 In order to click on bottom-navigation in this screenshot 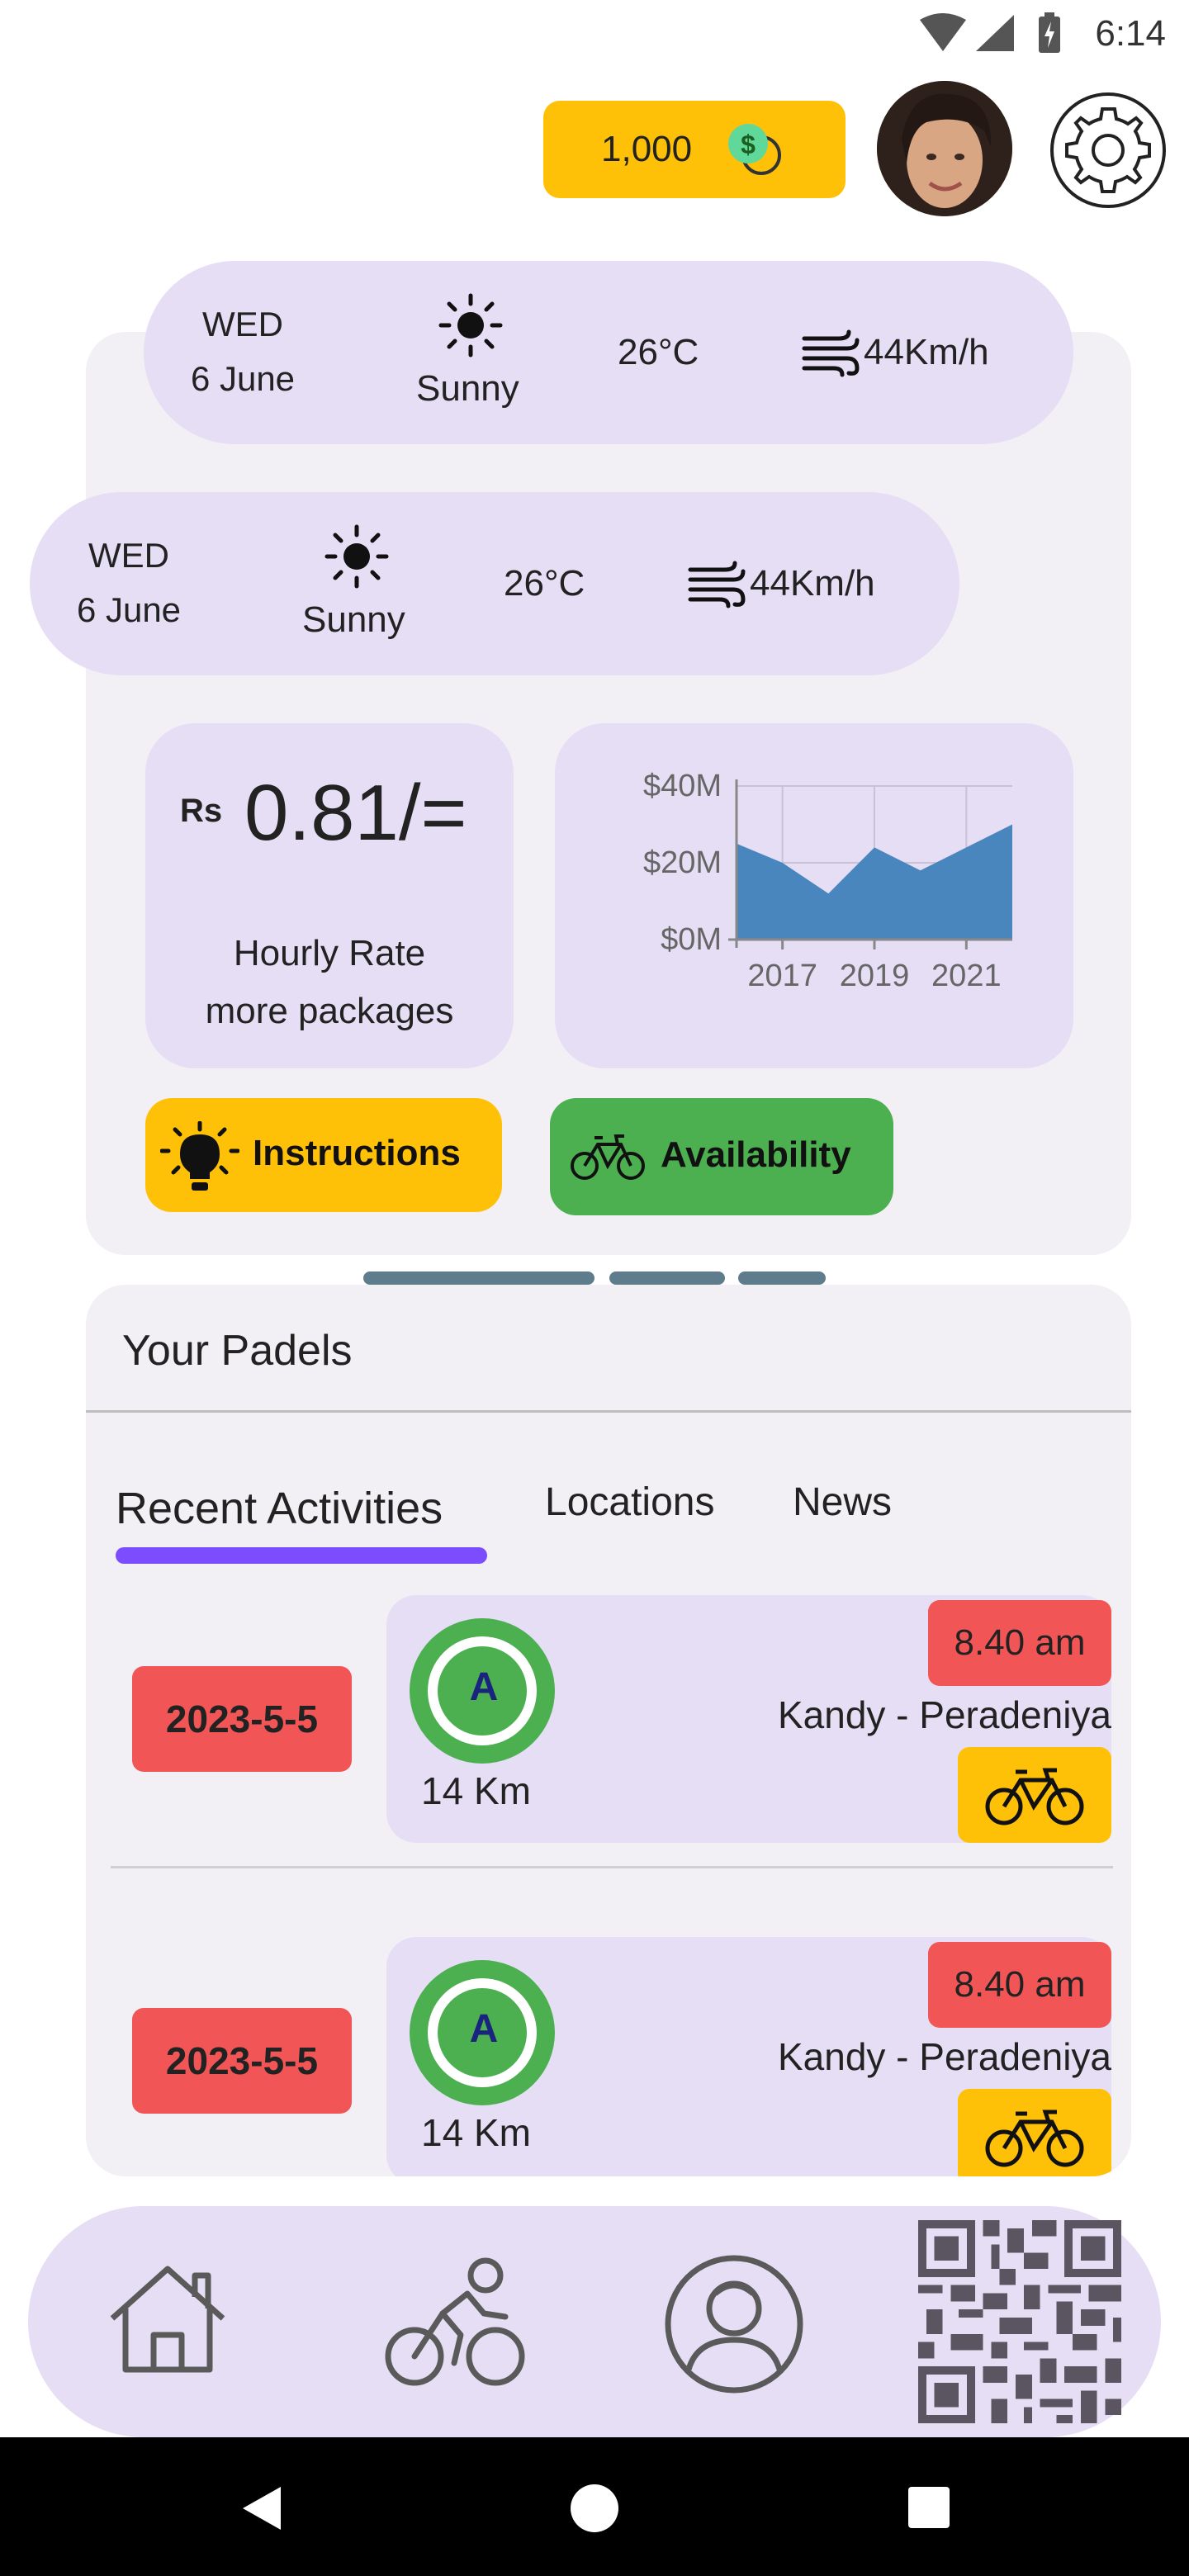, I will do `click(594, 2321)`.